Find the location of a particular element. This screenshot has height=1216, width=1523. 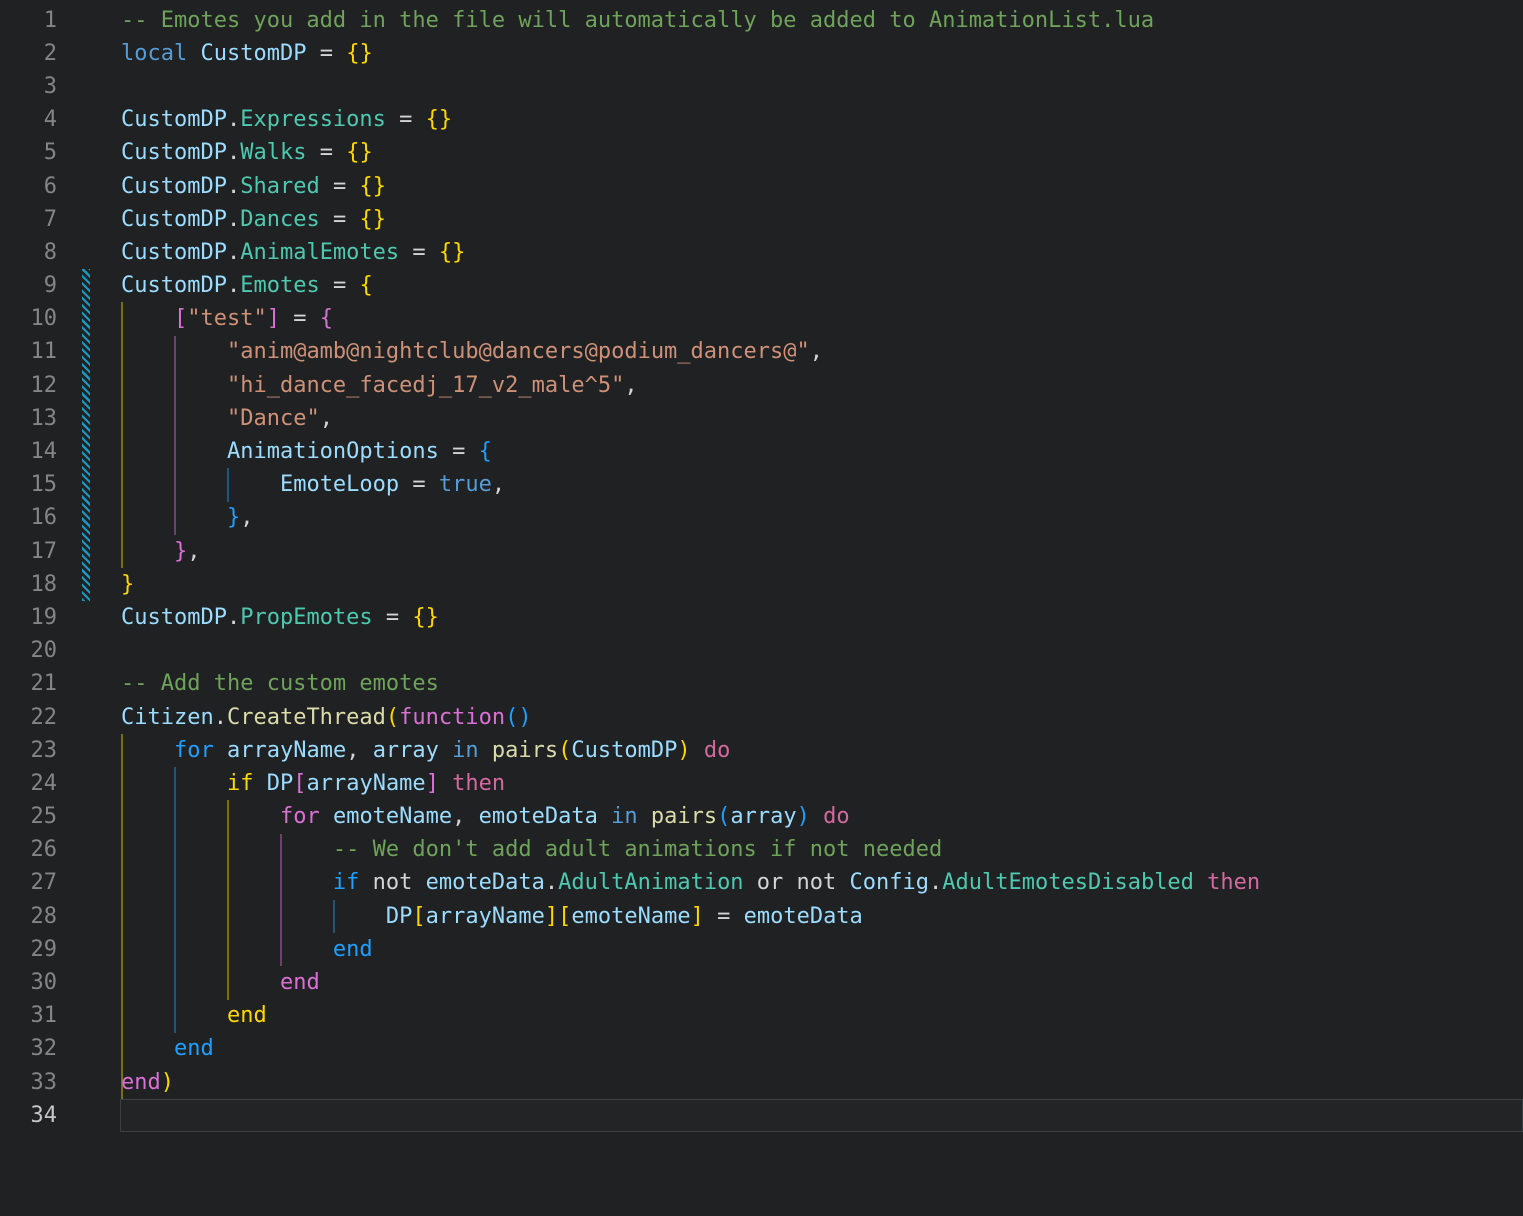

code-line: 8 CustomDP.AnimalEmotes = {} is located at coordinates (761, 252).